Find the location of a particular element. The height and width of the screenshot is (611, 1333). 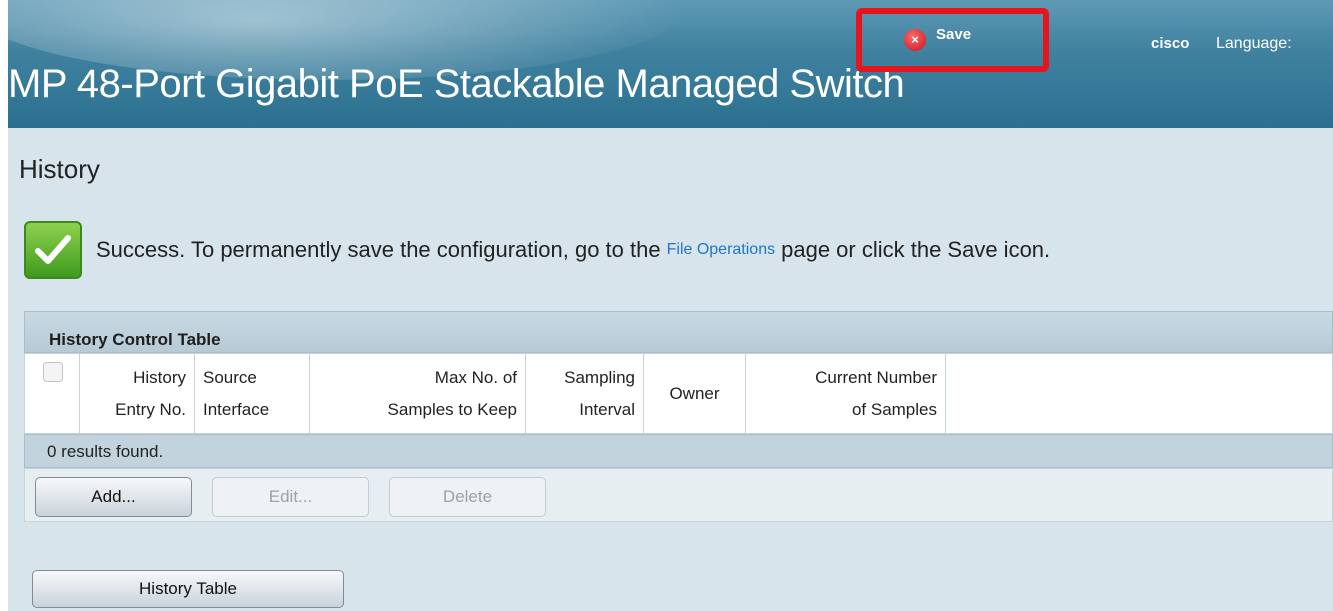

col-sampling-interval: Sampling Interval is located at coordinates (584, 393).